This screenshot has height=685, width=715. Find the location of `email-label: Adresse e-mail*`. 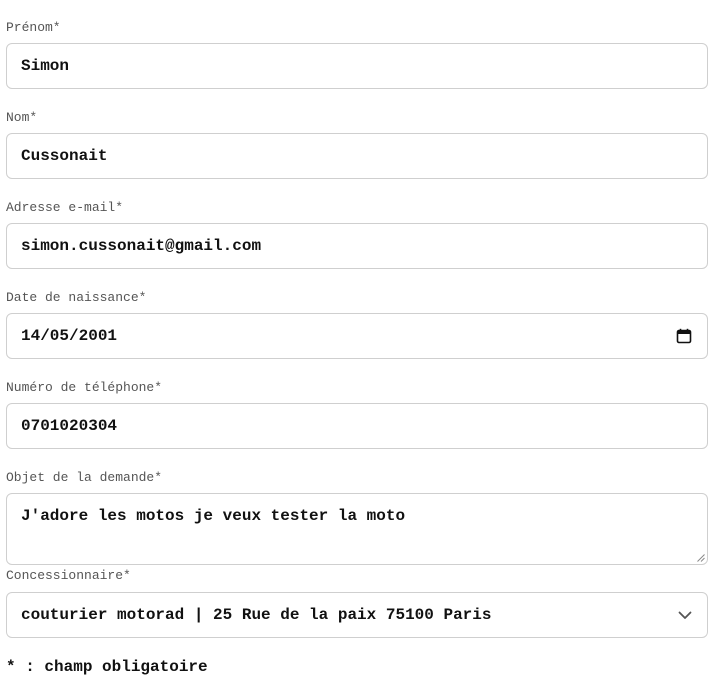

email-label: Adresse e-mail* is located at coordinates (65, 207).